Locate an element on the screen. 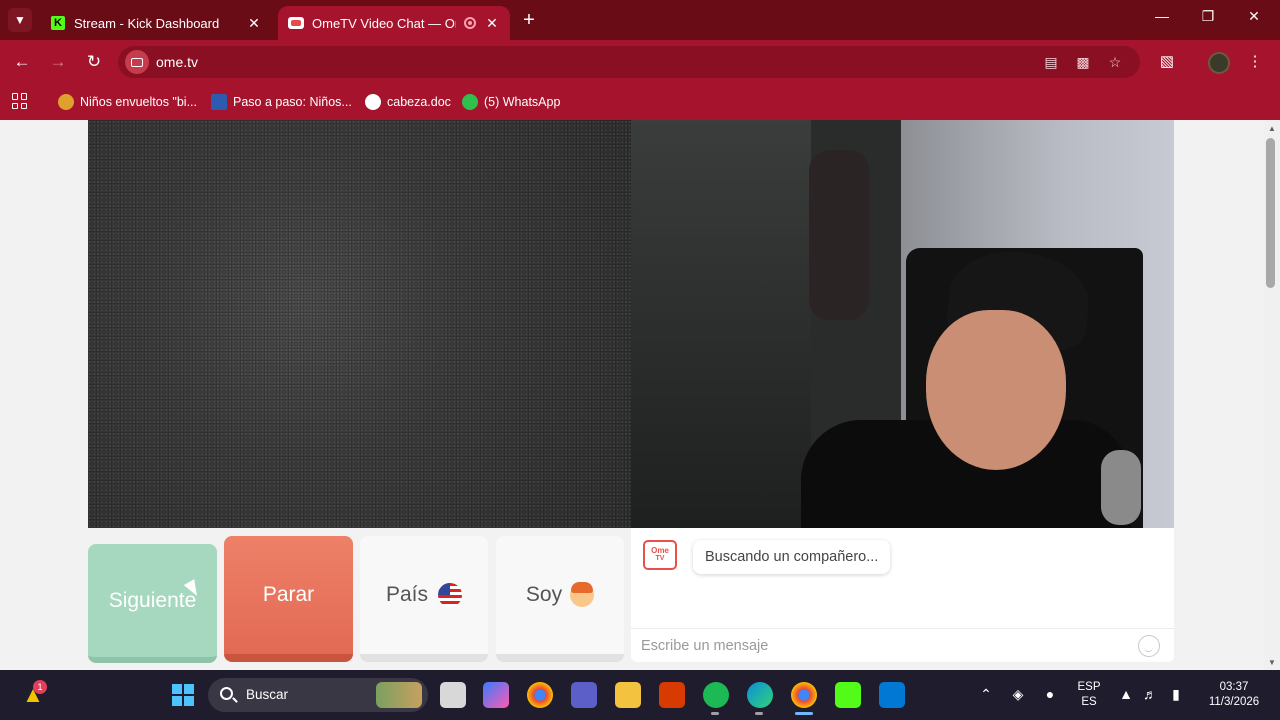 The image size is (1280, 720). country-button-label: País is located at coordinates (407, 594).